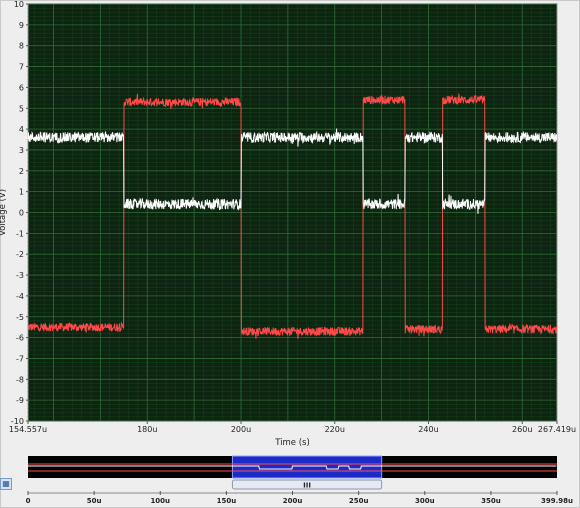  I want to click on overview-tick-label: 200u, so click(293, 501).